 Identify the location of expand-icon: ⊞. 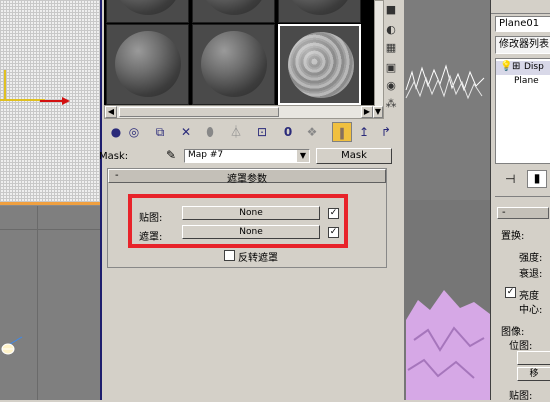
(516, 66).